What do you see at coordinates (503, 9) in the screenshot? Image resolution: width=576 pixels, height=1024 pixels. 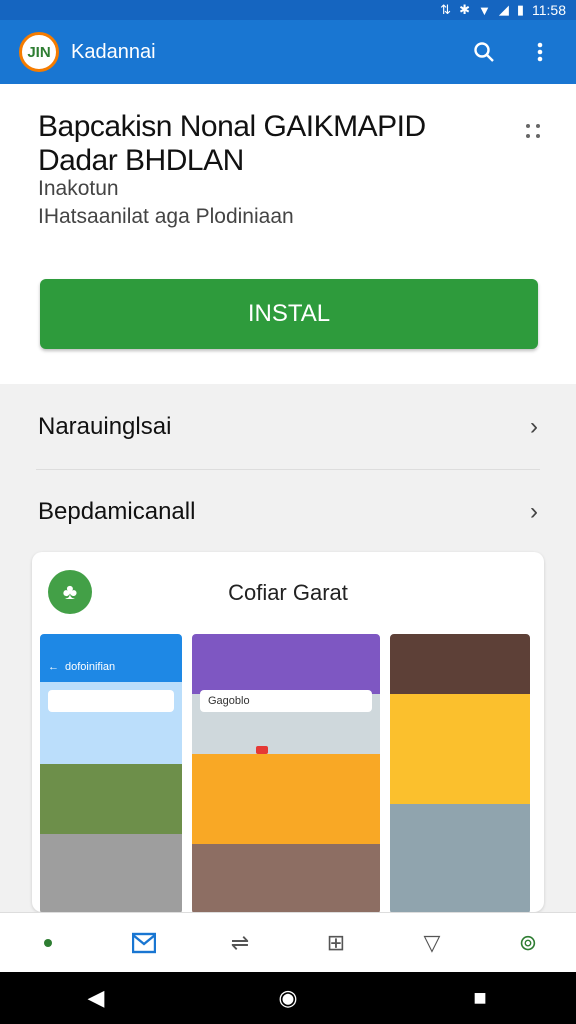 I see `signal-icon: ◢` at bounding box center [503, 9].